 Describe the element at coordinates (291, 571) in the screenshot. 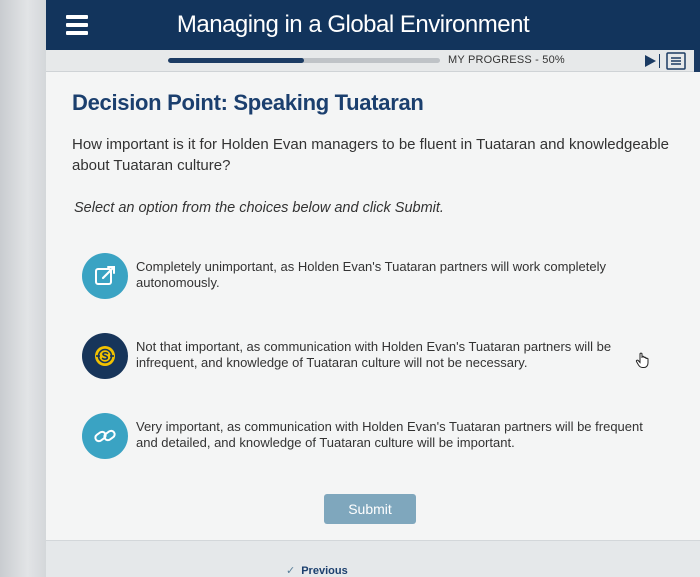

I see `check-icon: ✓` at that location.